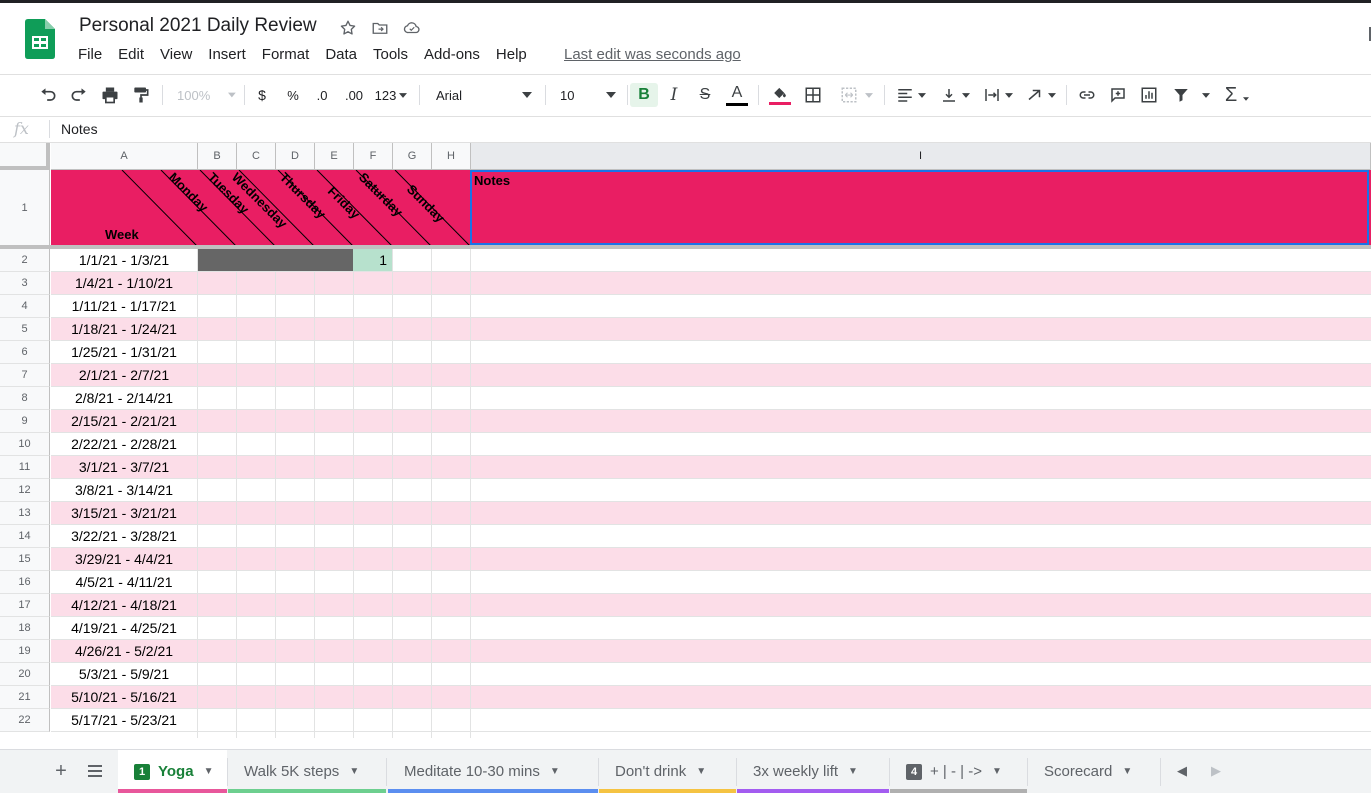  I want to click on fill-color-icon, so click(780, 95).